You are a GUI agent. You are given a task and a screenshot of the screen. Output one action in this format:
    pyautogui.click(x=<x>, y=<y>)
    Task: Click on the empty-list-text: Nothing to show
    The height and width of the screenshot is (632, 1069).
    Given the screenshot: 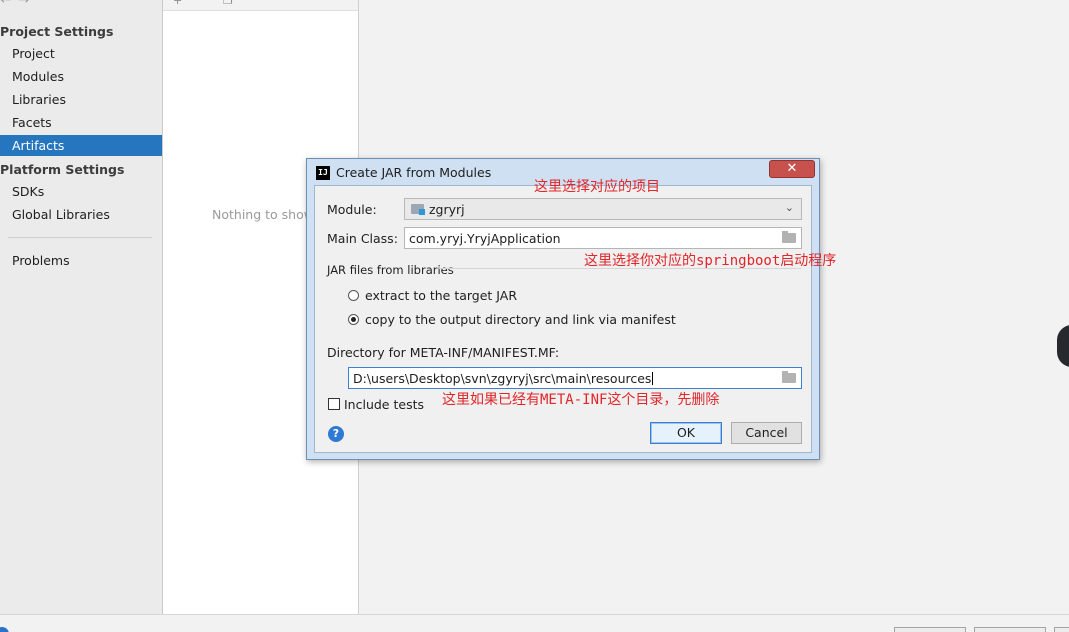 What is the action you would take?
    pyautogui.click(x=263, y=214)
    